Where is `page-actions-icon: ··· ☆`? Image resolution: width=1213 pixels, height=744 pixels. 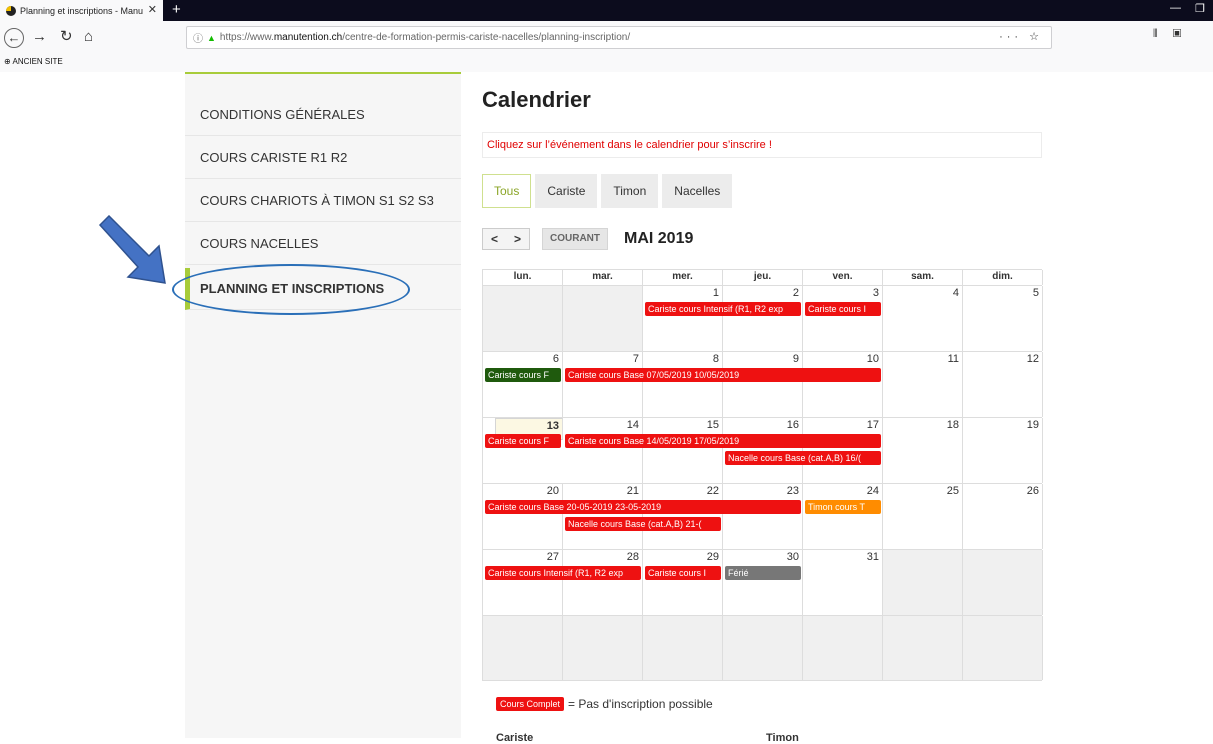
page-actions-icon: ··· ☆ is located at coordinates (1021, 36).